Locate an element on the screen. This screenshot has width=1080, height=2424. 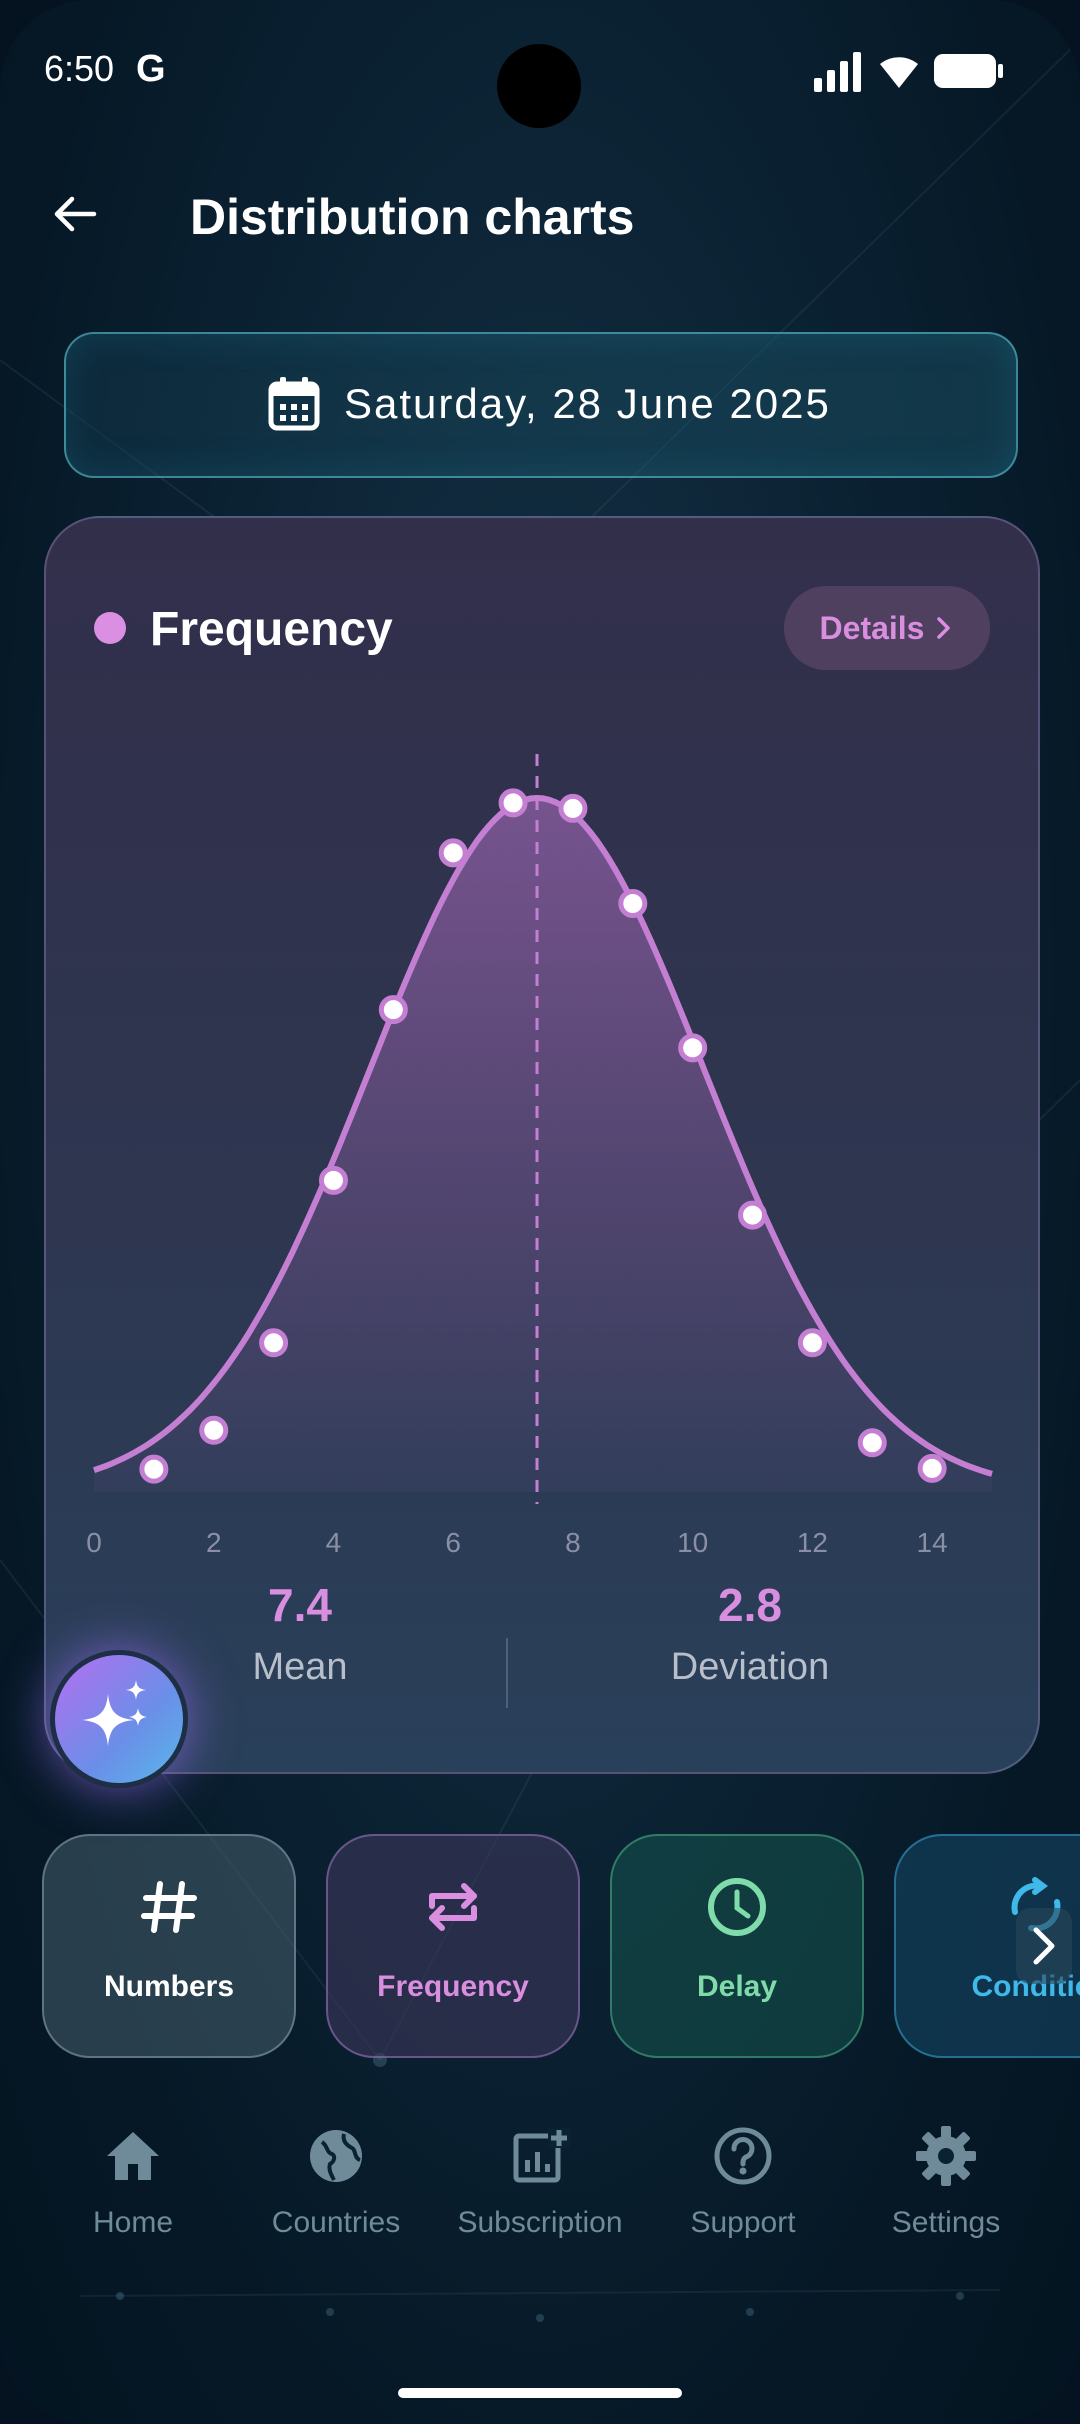
nav-label-countries: Countries is located at coordinates (336, 2222).